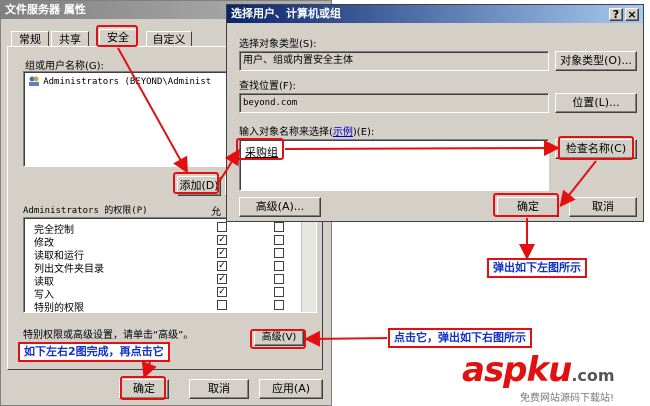 This screenshot has height=406, width=650. I want to click on select-cancel-button: 取消, so click(603, 207).